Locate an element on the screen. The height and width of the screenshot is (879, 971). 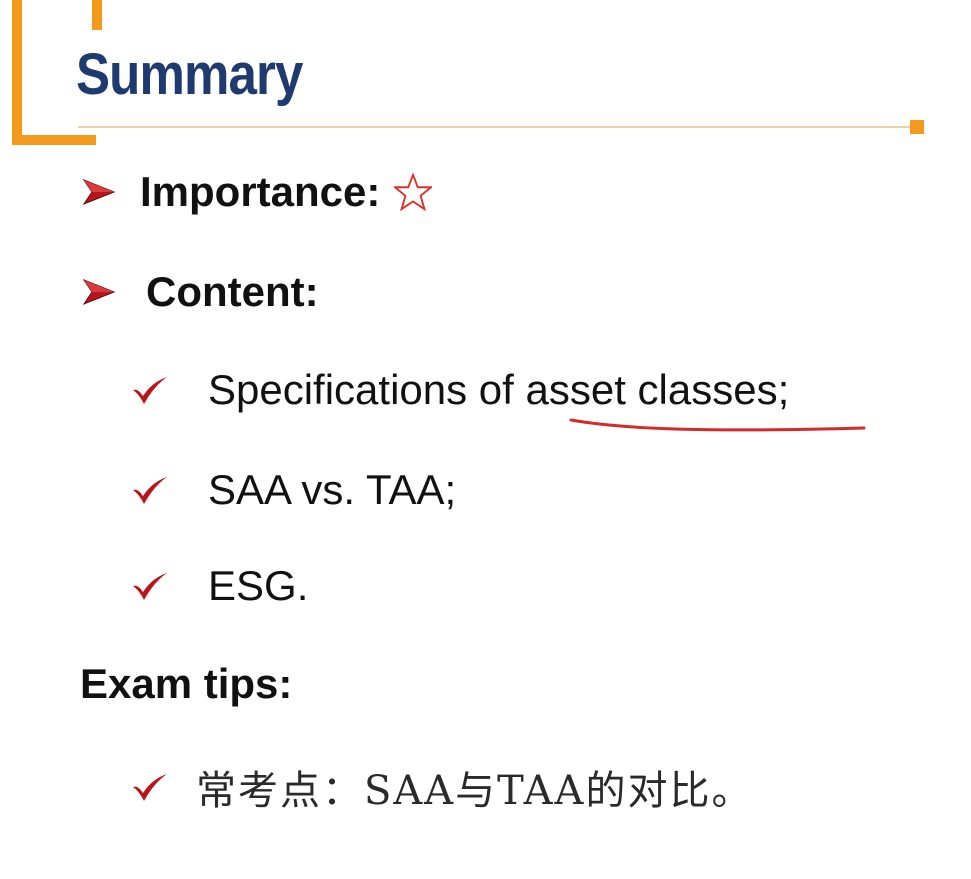
exam-tip-item: 常考点：SAA与TAA的对比。 is located at coordinates (441, 787).